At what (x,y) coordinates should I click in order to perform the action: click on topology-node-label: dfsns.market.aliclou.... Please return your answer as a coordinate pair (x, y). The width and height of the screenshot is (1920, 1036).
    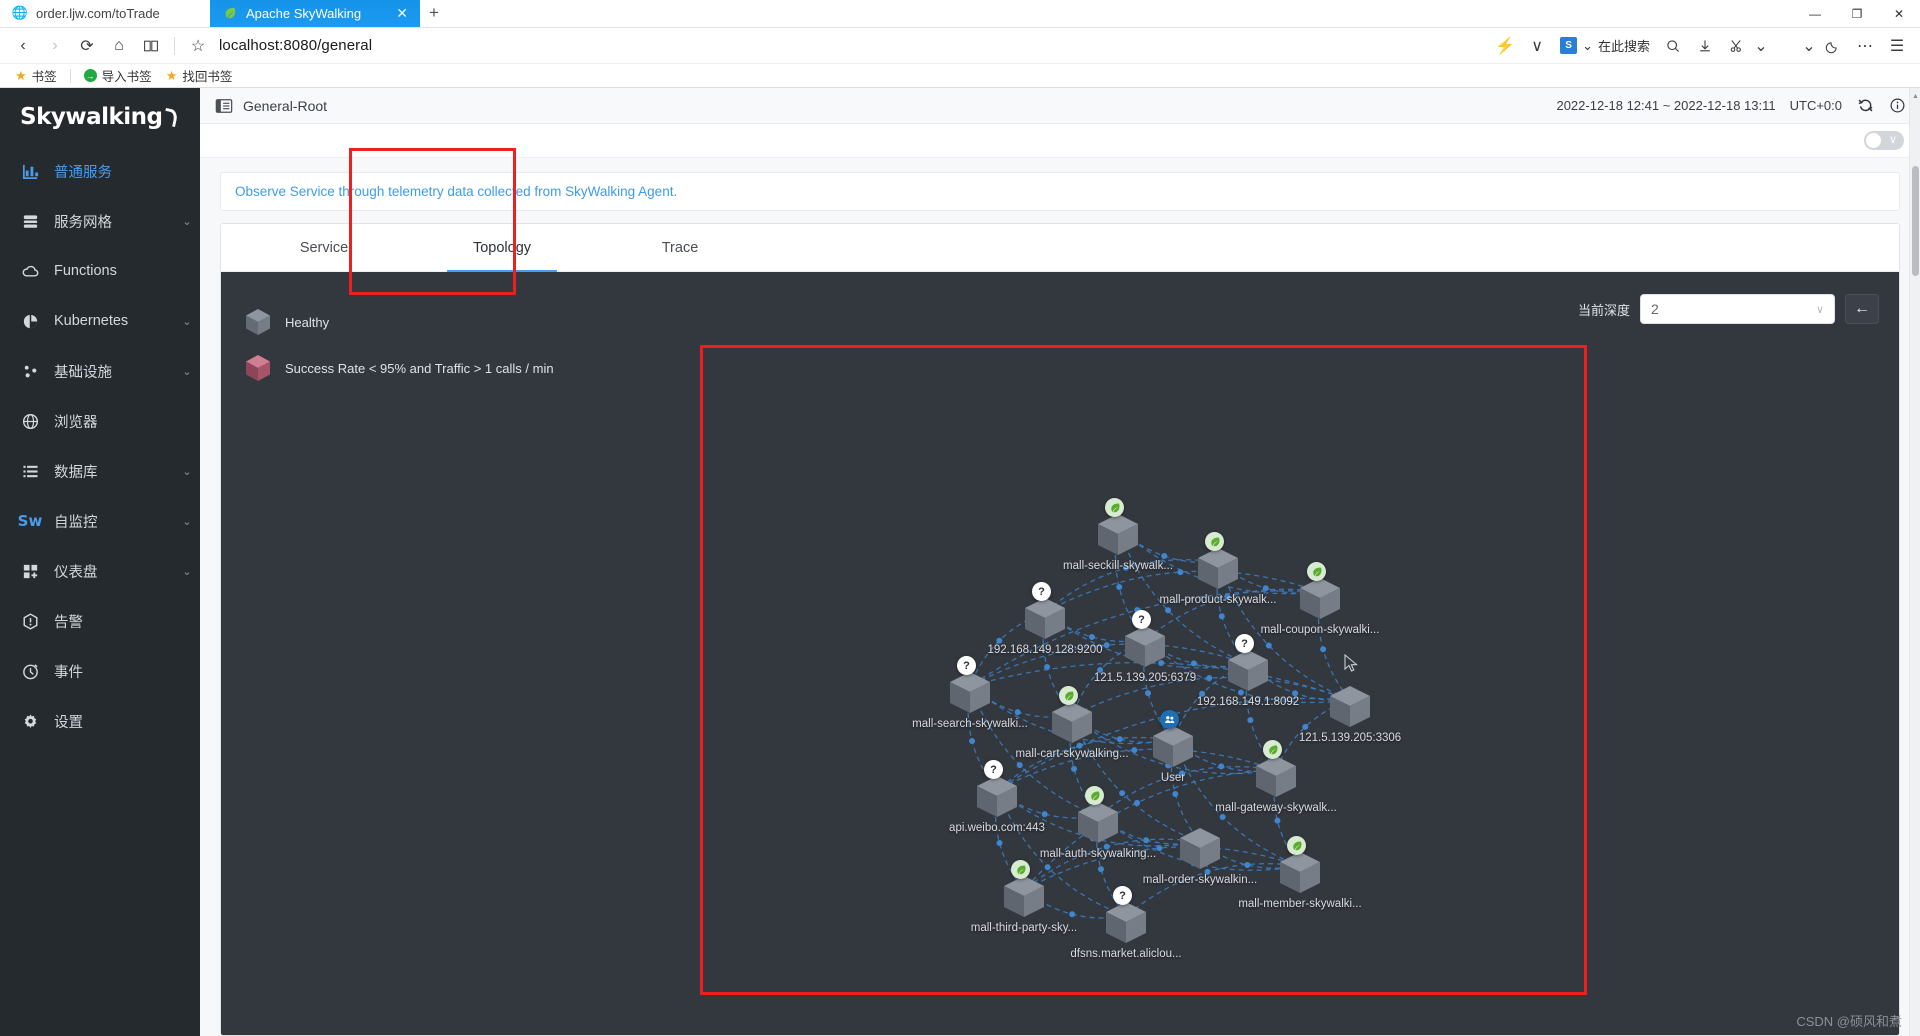
    Looking at the image, I should click on (1126, 954).